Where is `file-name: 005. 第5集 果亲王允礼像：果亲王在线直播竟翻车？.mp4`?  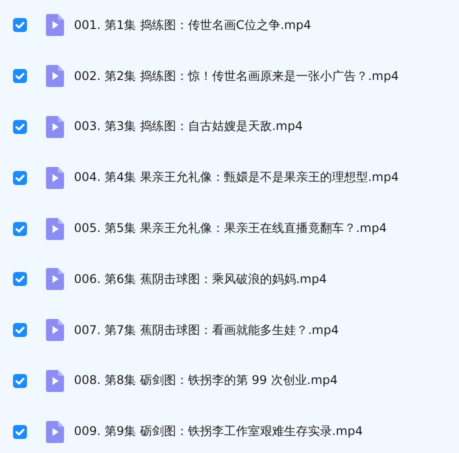
file-name: 005. 第5集 果亲王允礼像：果亲王在线直播竟翻车？.mp4 is located at coordinates (230, 229).